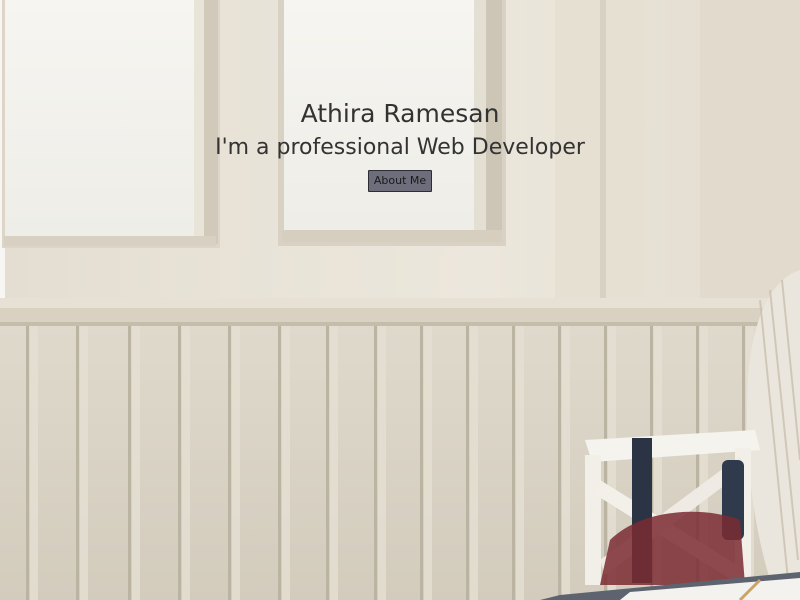  I want to click on hero-name: Athira Ramesan, so click(400, 113).